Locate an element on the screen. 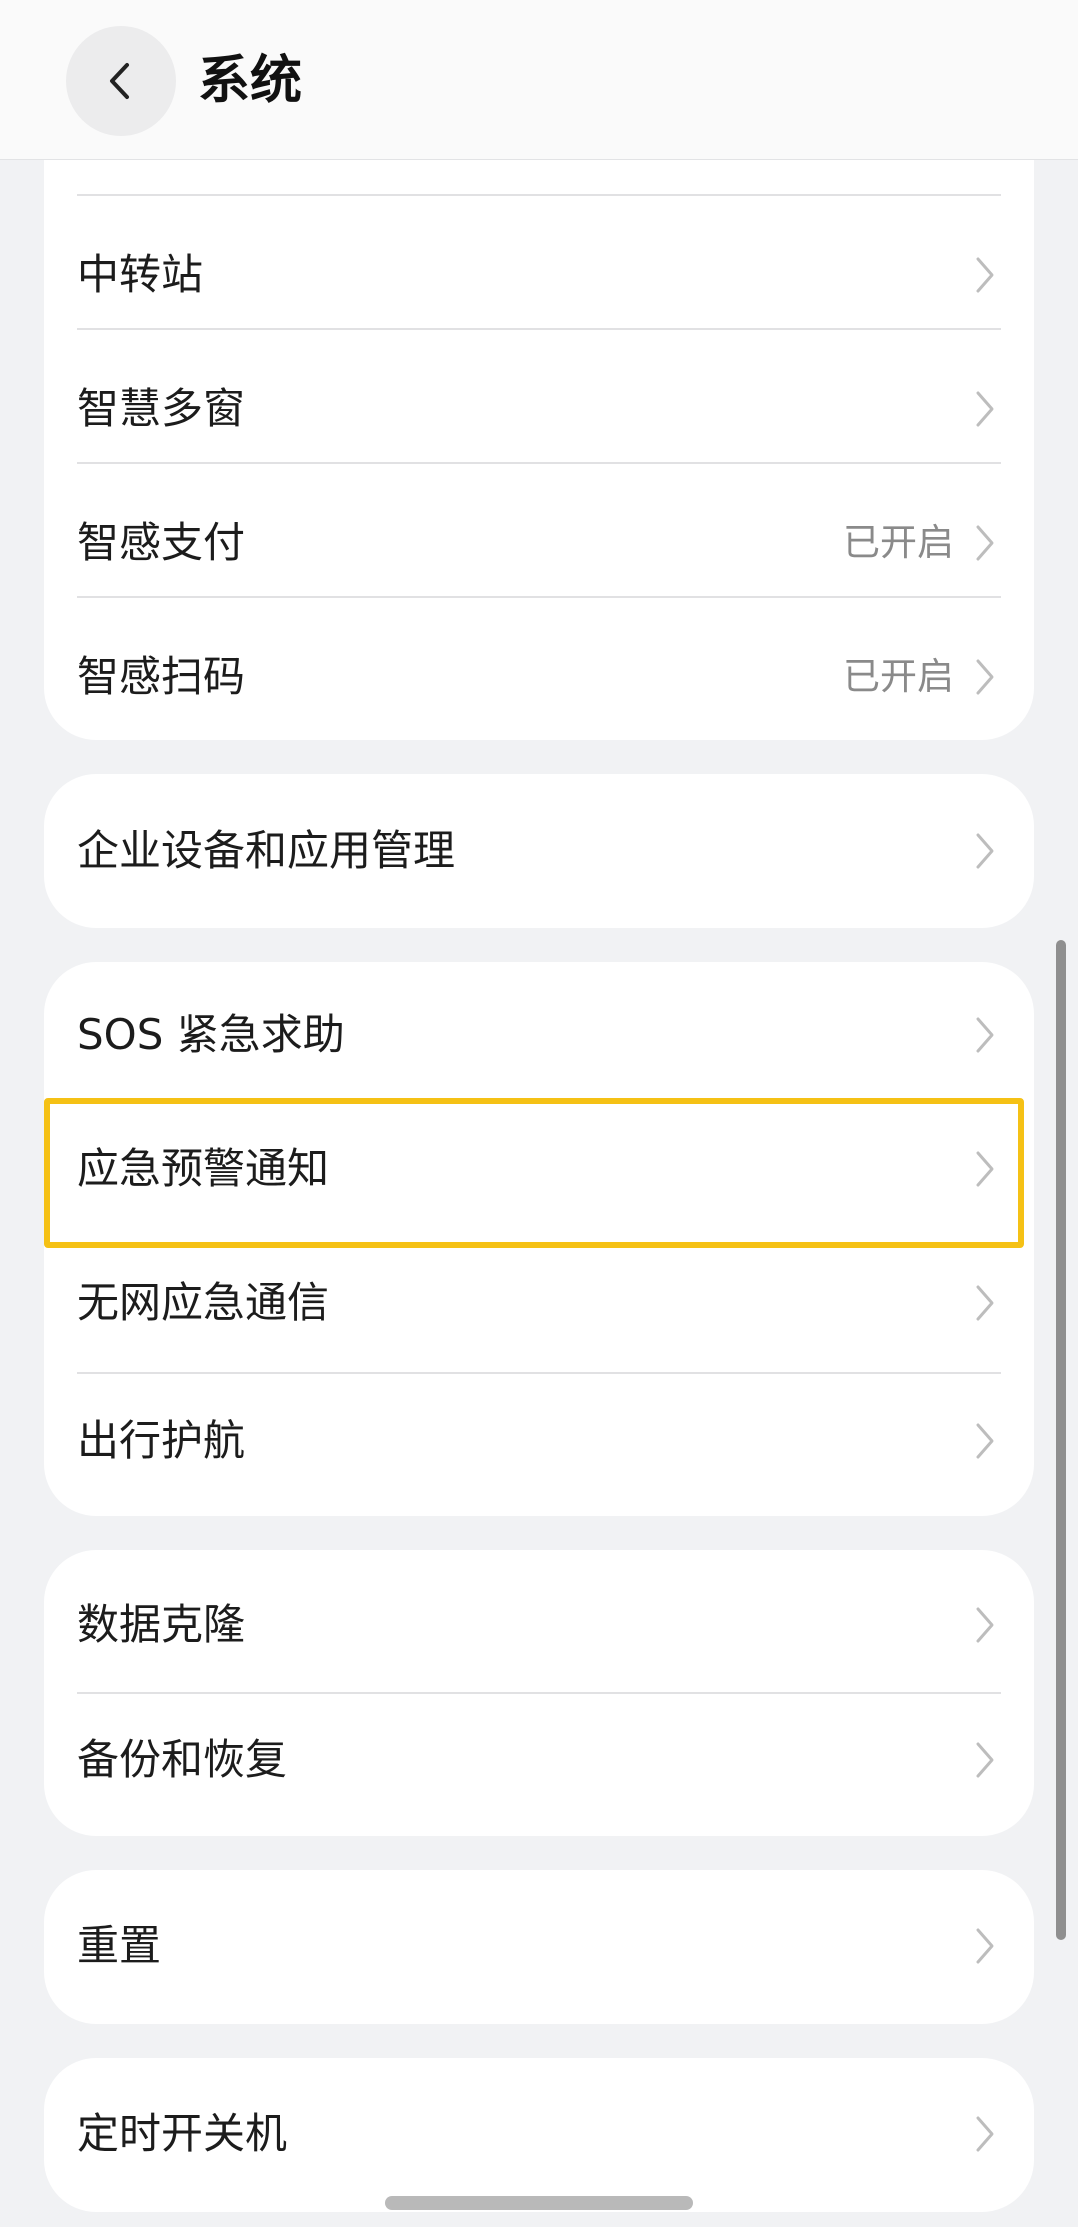 This screenshot has width=1078, height=2227. settings-group-schedule: 定时开关机 is located at coordinates (539, 2135).